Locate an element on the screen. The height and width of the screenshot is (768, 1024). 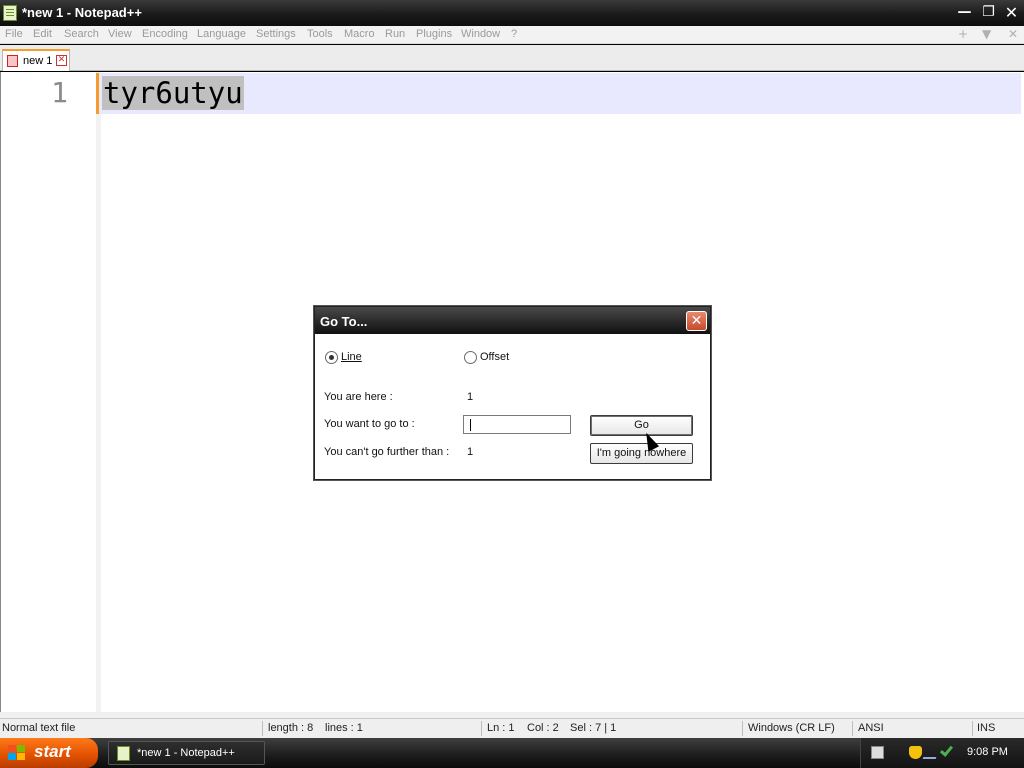
close-button: ✕ is located at coordinates (1011, 12).